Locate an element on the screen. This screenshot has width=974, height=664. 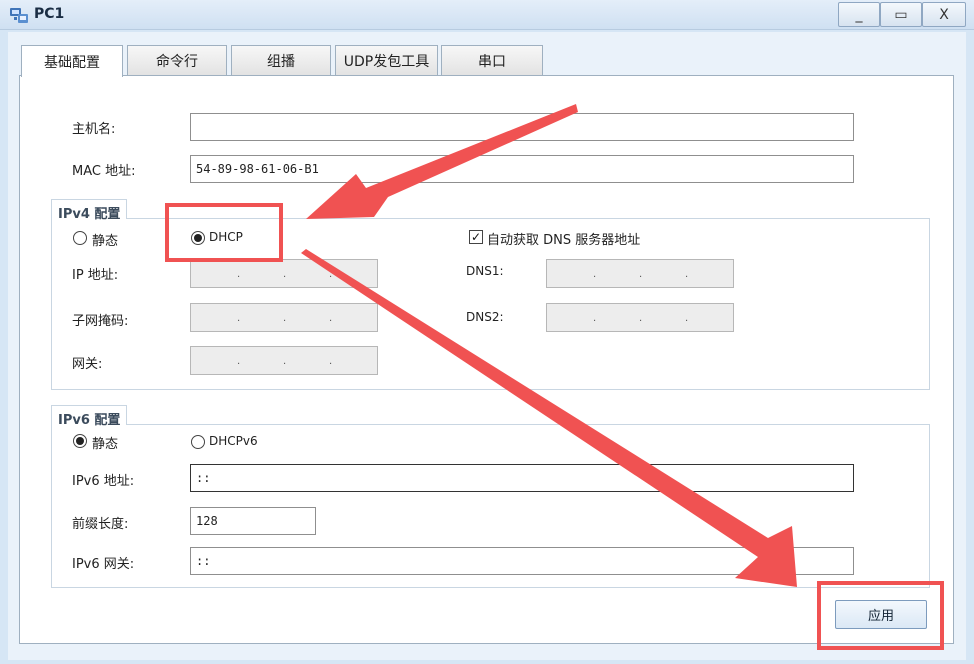
ipv4-mask-label: 子网掩码: is located at coordinates (100, 321).